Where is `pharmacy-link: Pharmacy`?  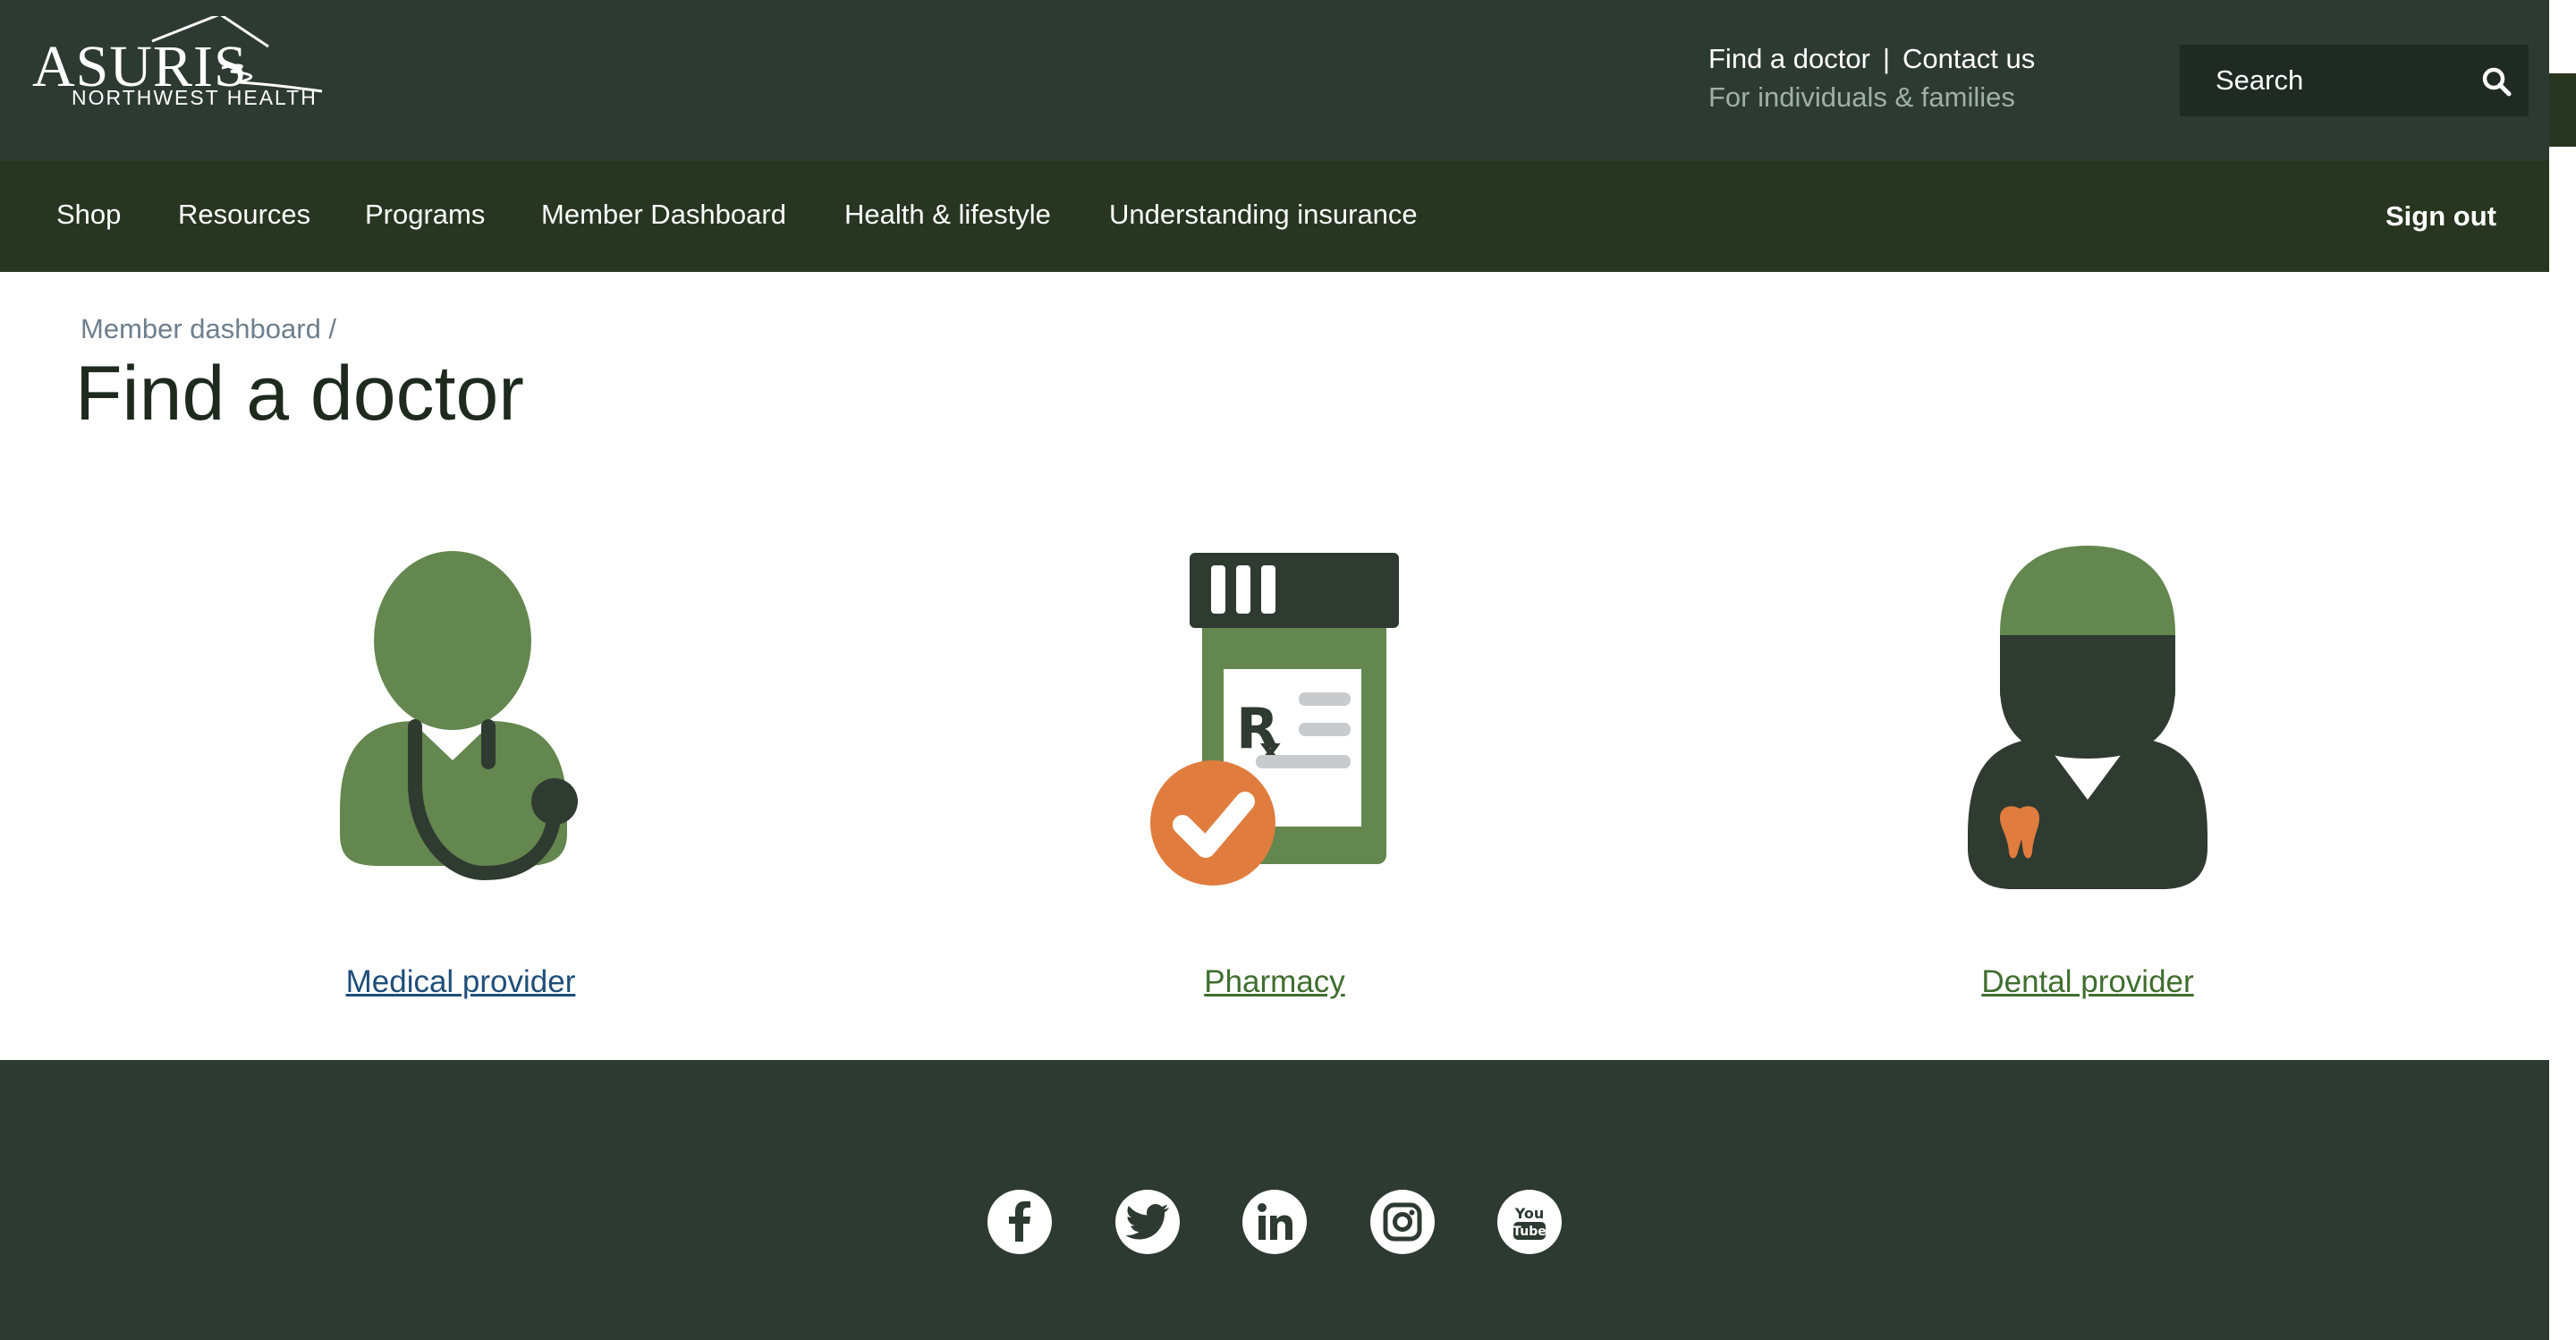
pharmacy-link: Pharmacy is located at coordinates (1274, 981).